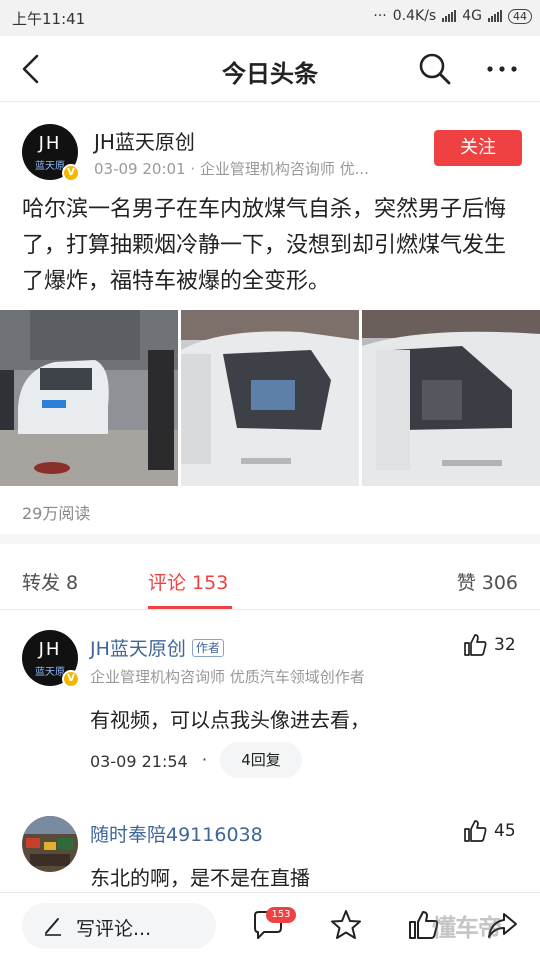 The image size is (540, 960). I want to click on read-count: 29万阅读, so click(56, 513).